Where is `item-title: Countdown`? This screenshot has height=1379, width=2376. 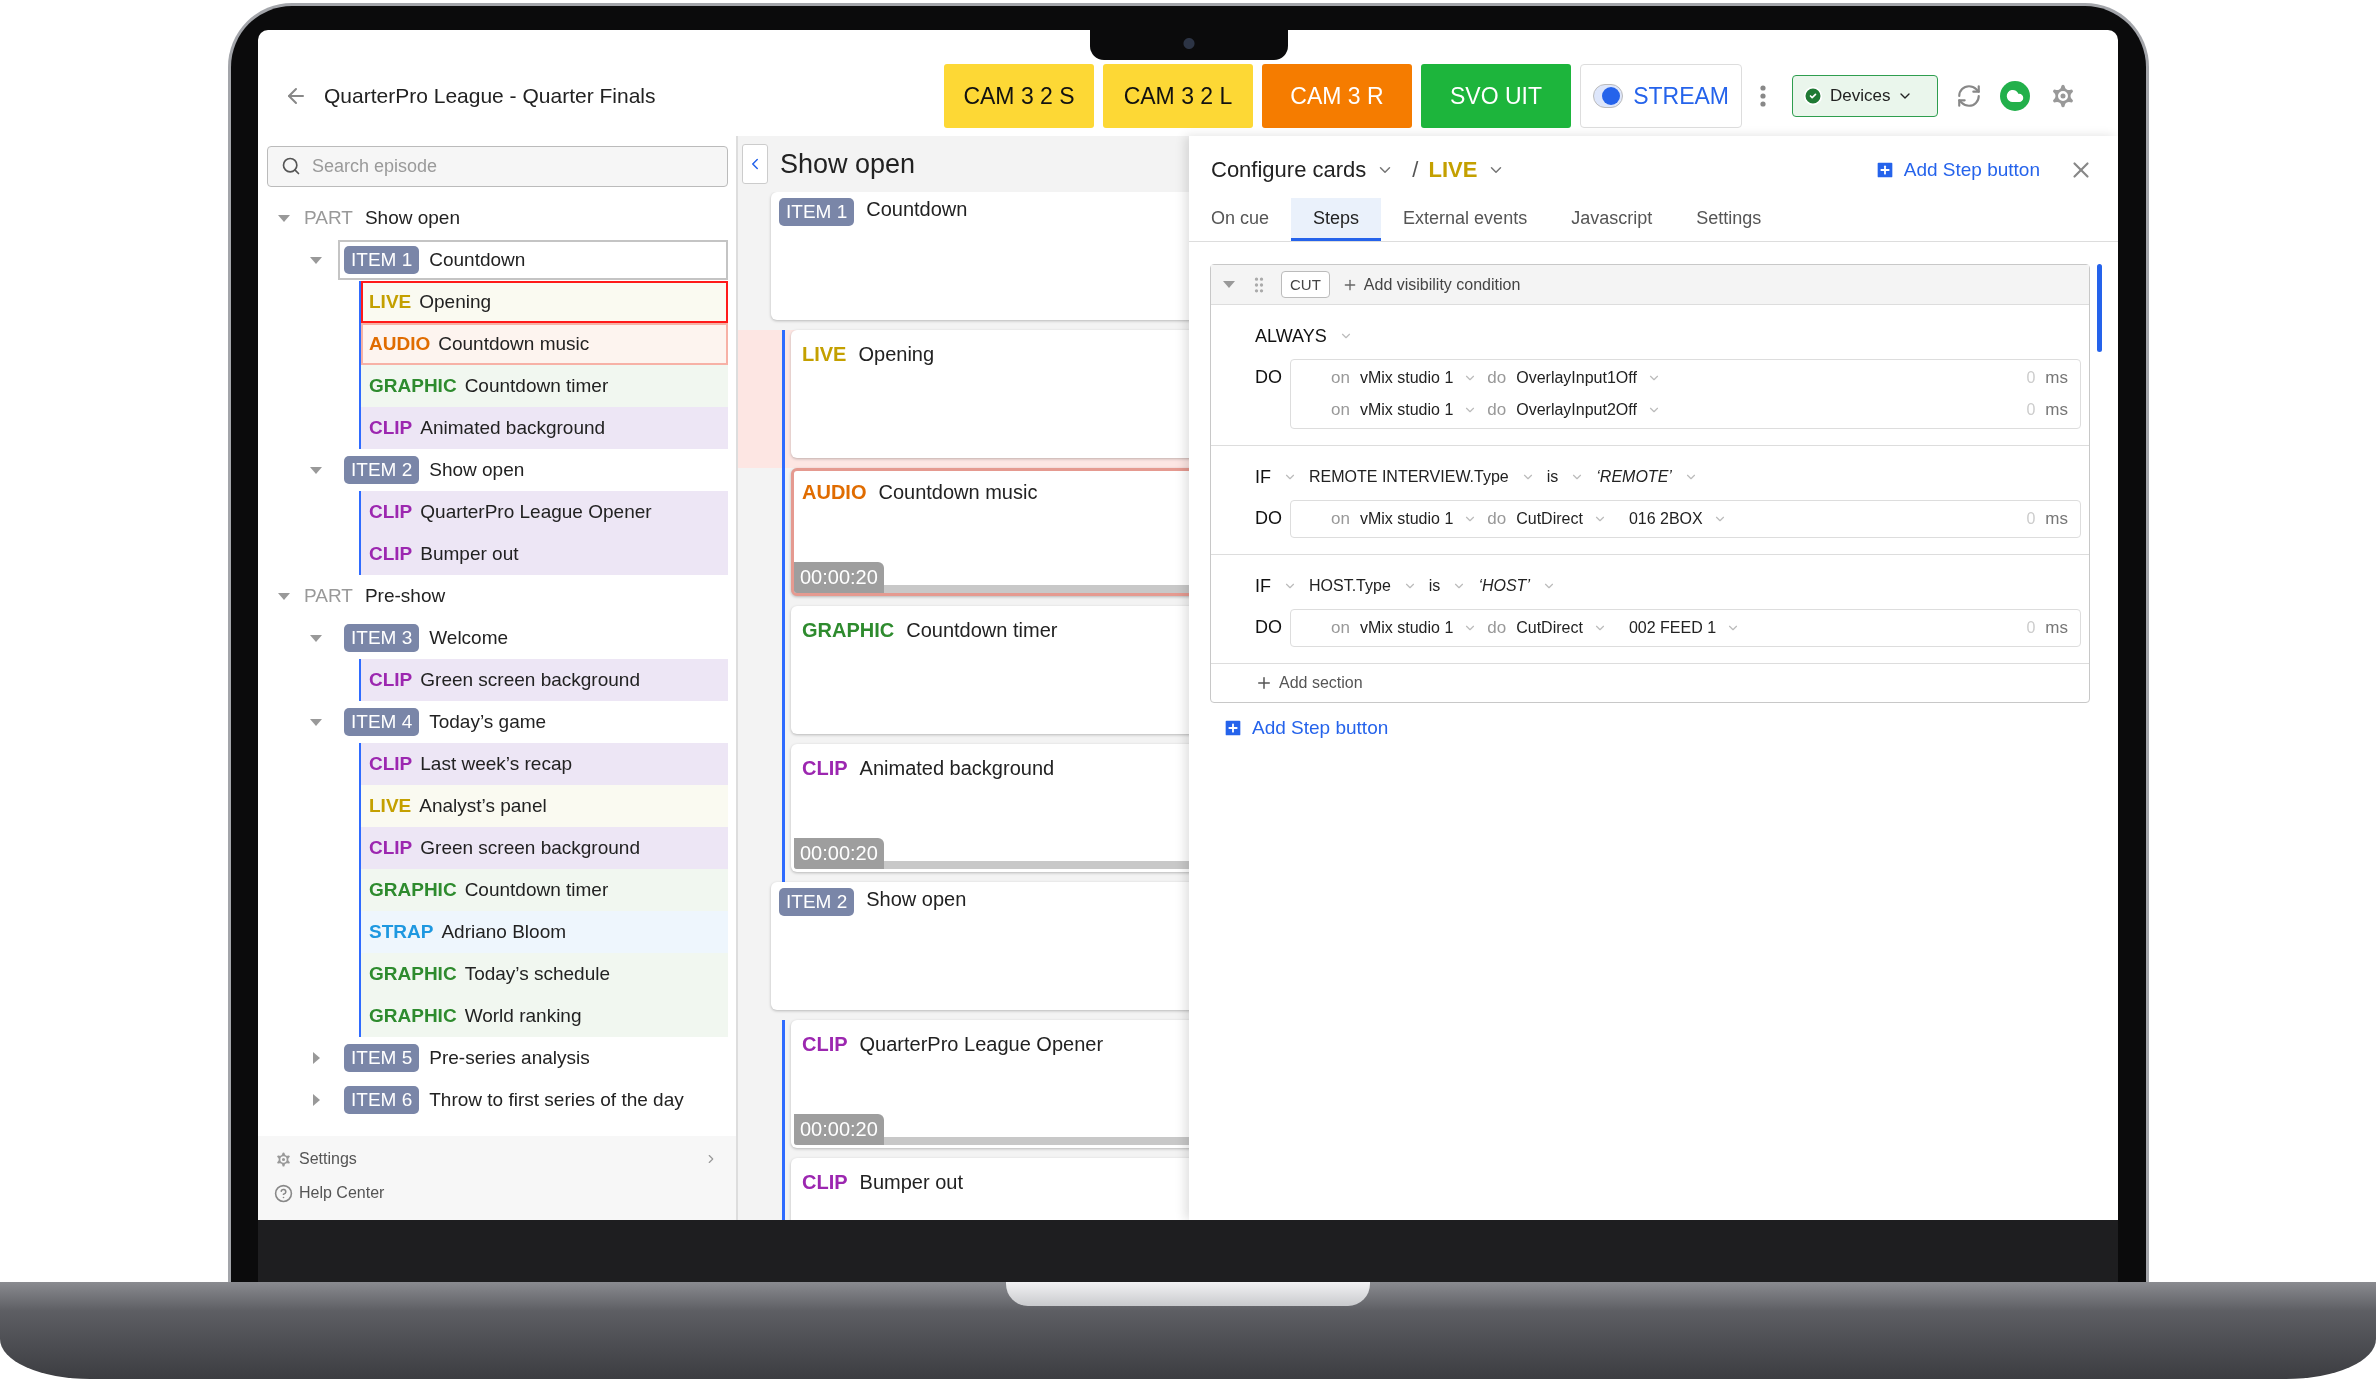
item-title: Countdown is located at coordinates (477, 260).